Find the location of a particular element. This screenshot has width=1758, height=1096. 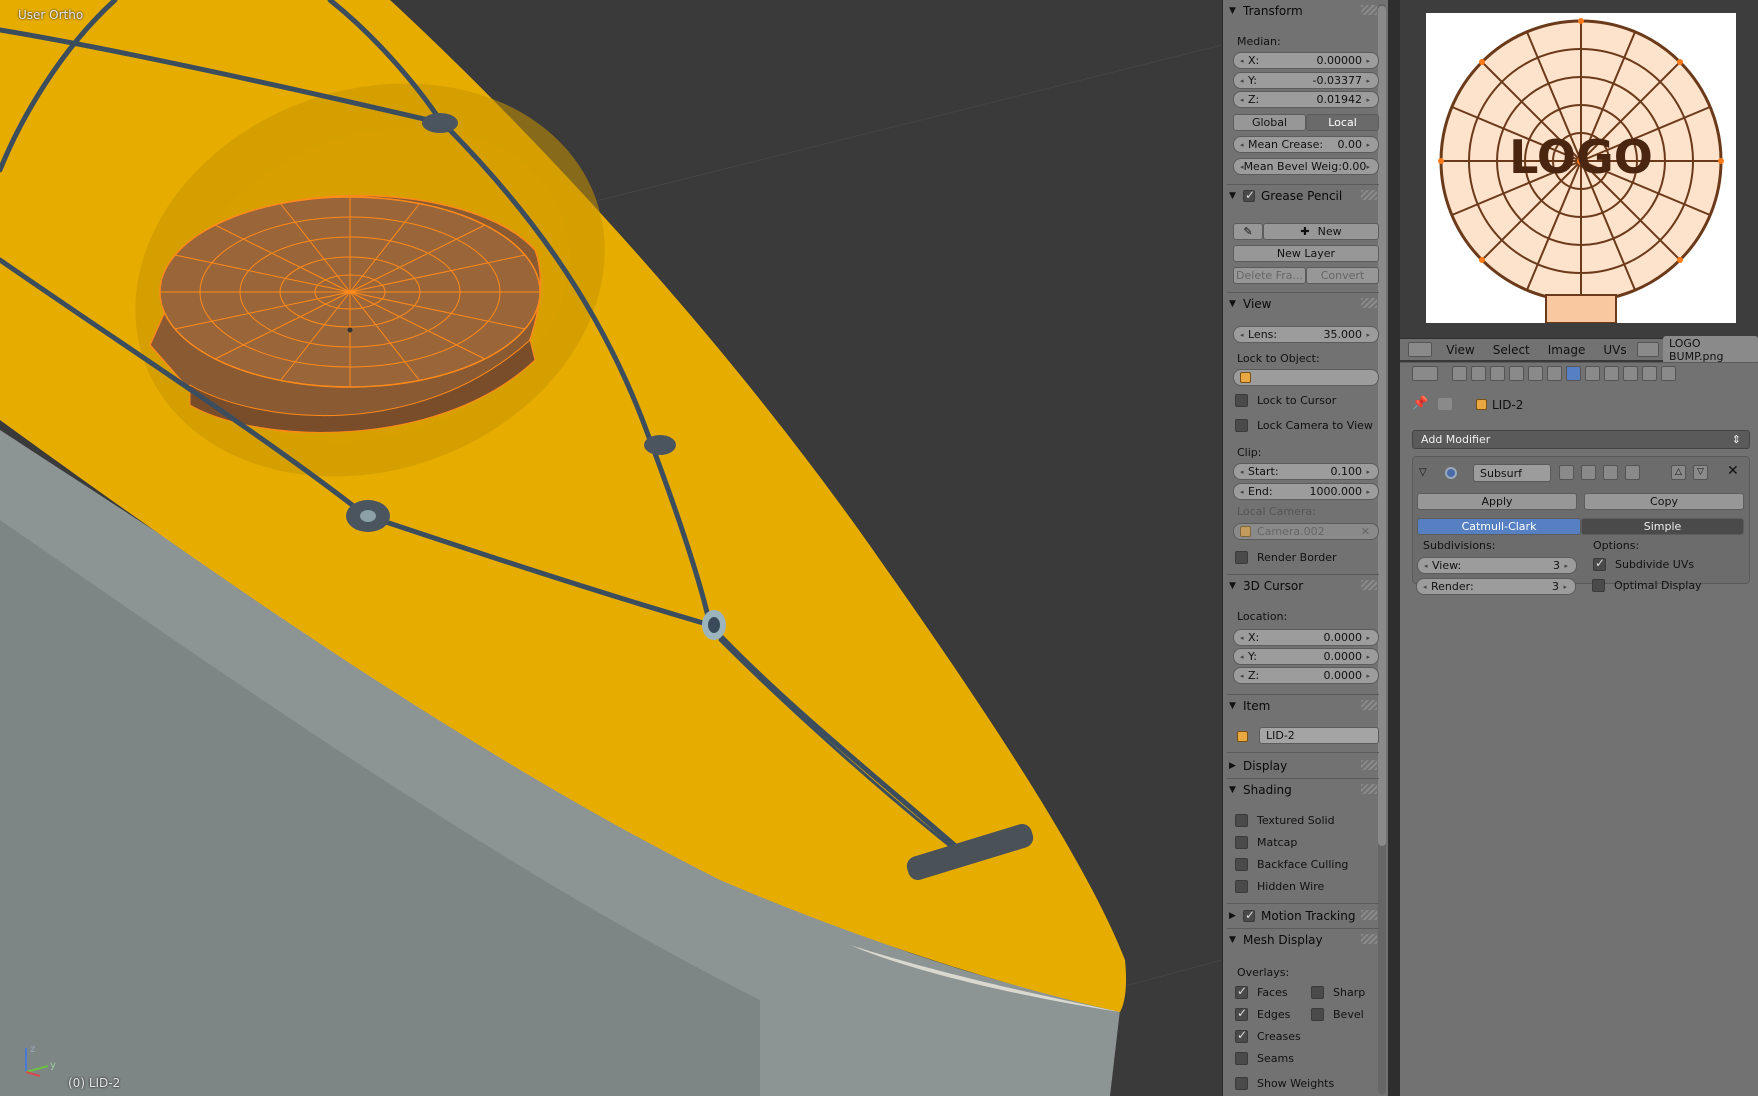

grease-pencil-toggle is located at coordinates (1249, 195).